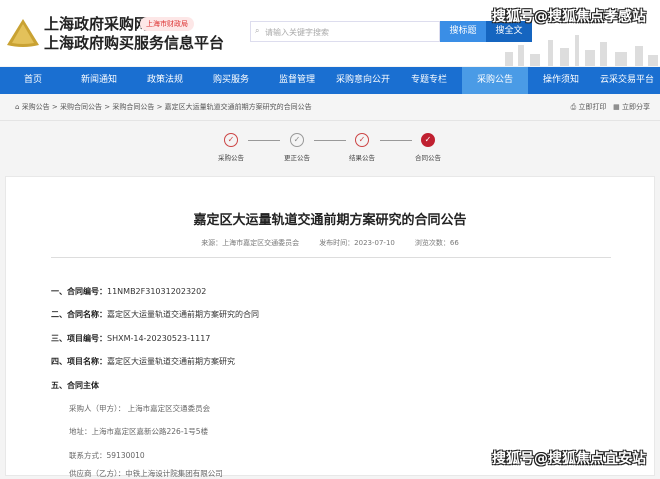  I want to click on article-title: 嘉定区大运量轨道交通前期方案研究的合同公告, so click(330, 220).